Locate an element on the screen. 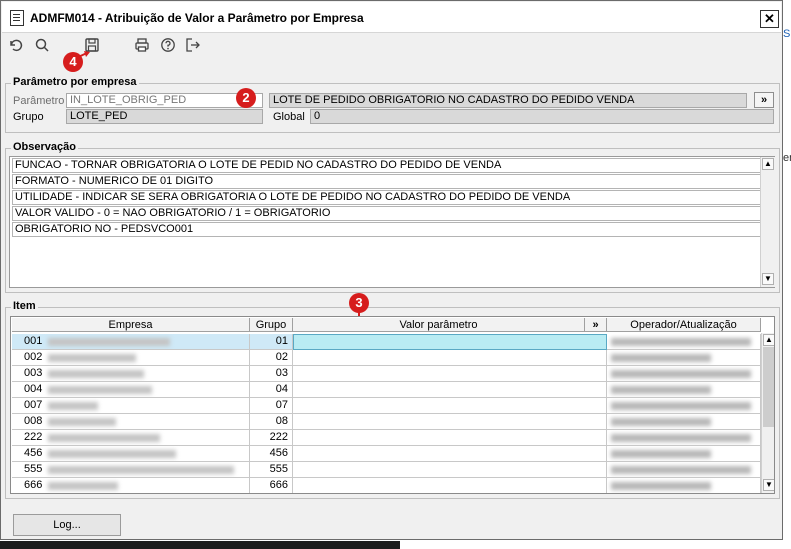  grupo-cell: 02 is located at coordinates (271, 358).